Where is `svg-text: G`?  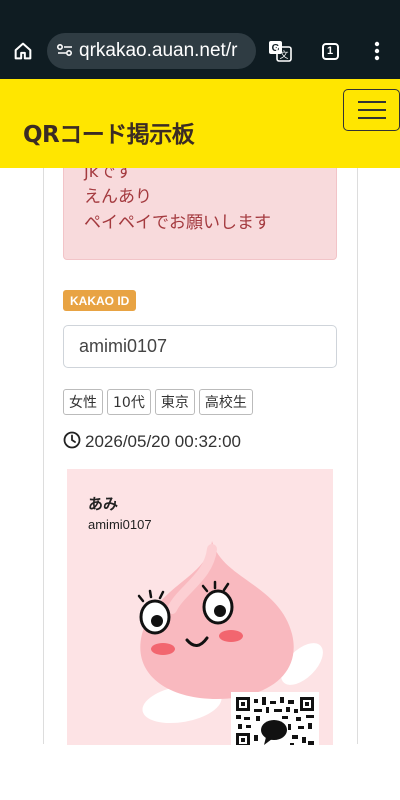
svg-text: G is located at coordinates (276, 48).